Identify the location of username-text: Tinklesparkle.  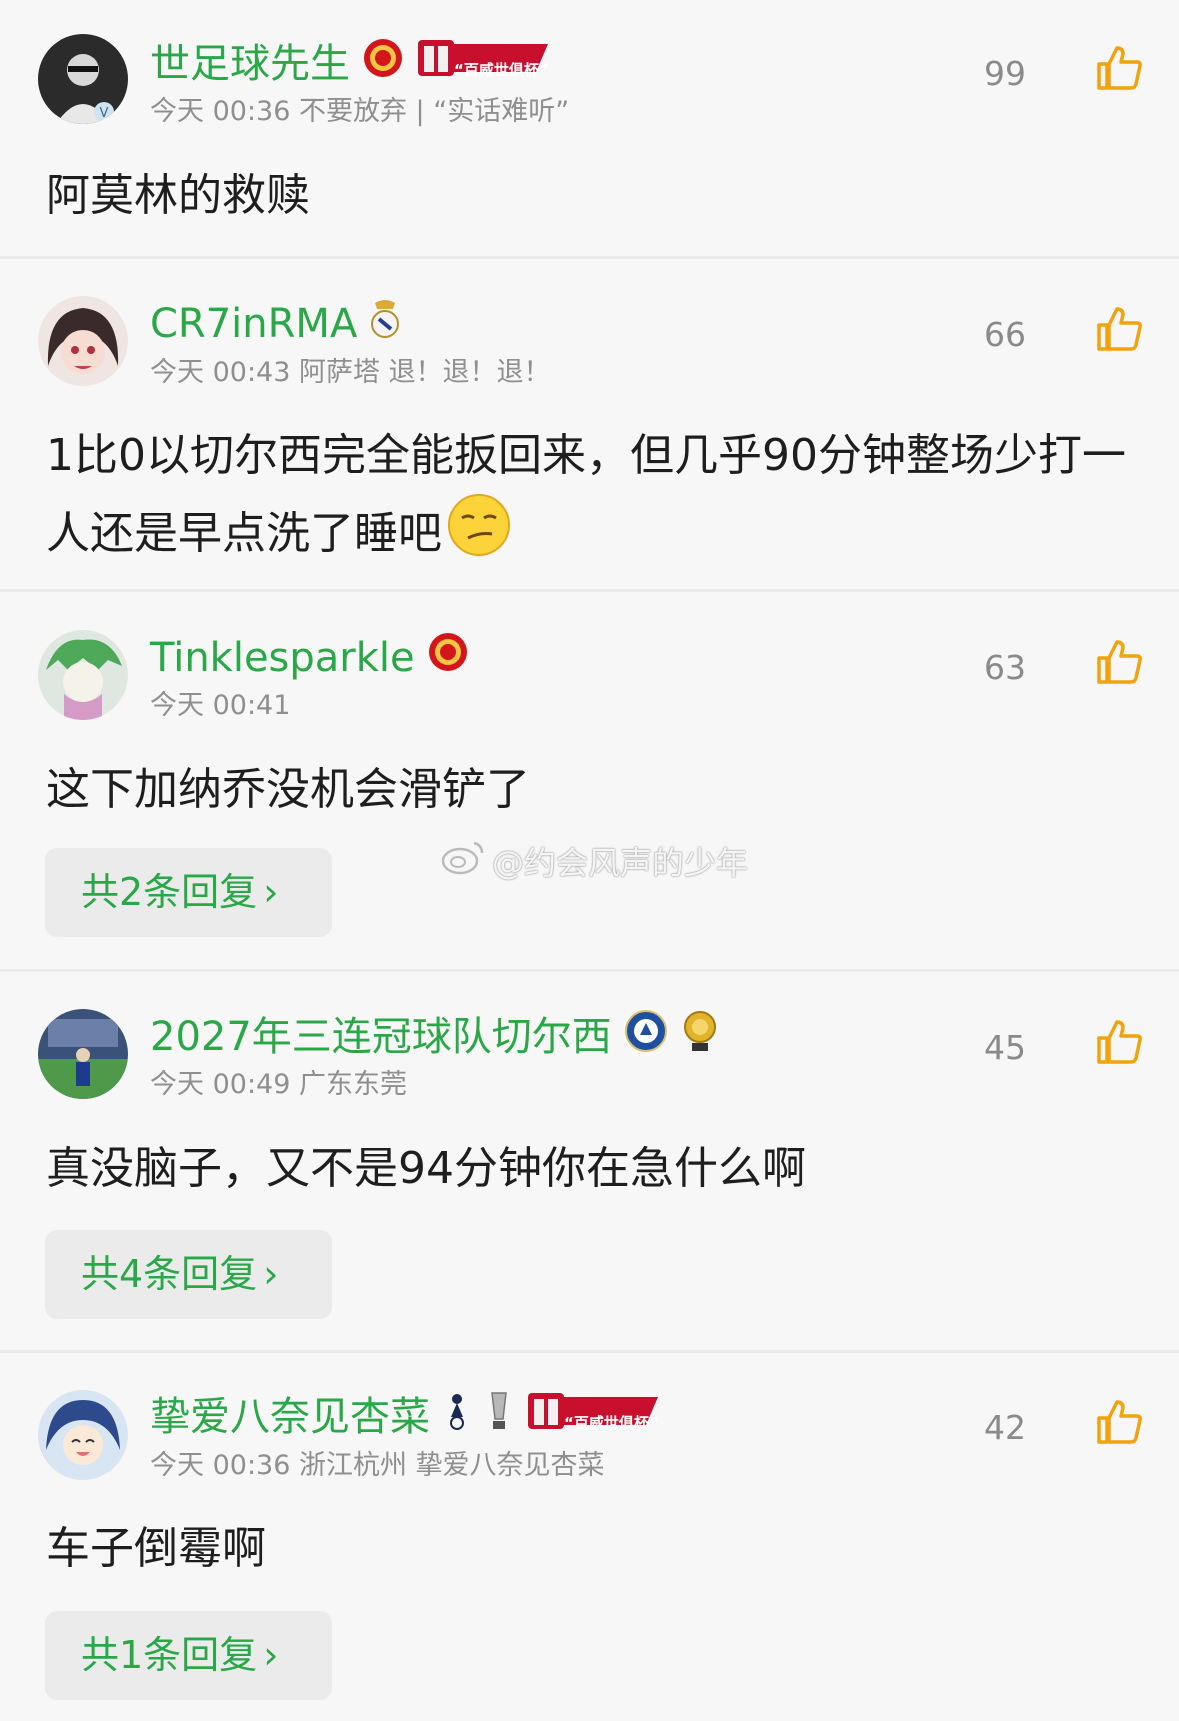
(282, 658).